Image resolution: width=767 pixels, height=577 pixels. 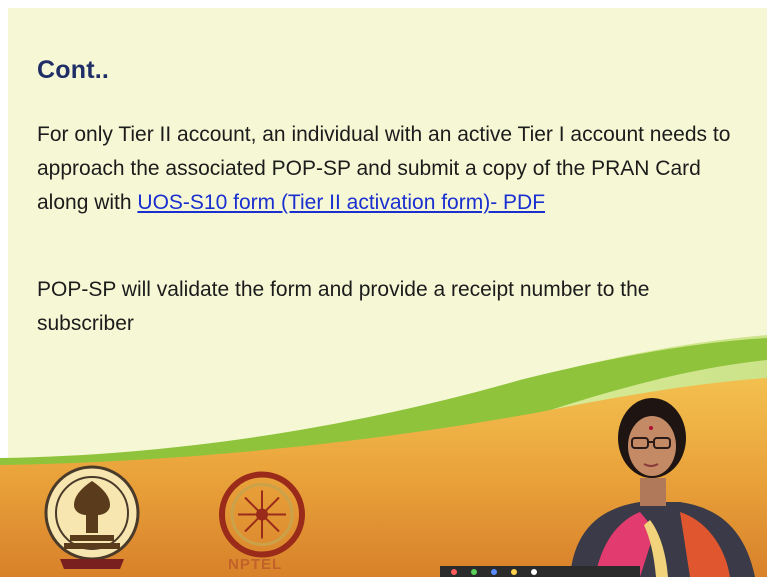 I want to click on iit-kharagpur-emblem-icon, so click(x=92, y=517).